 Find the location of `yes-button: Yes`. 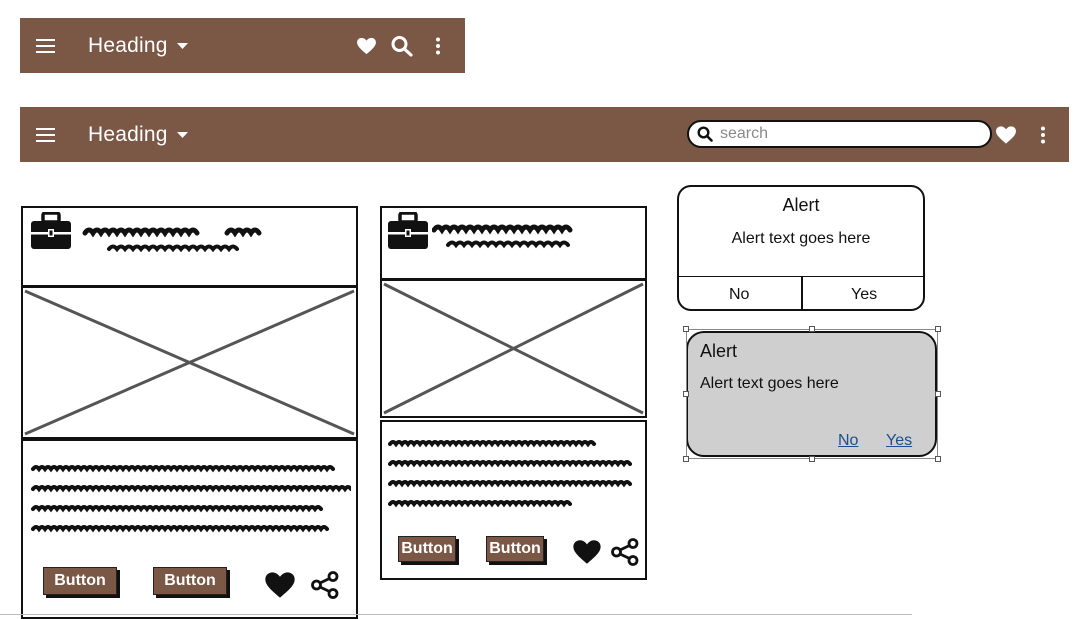

yes-button: Yes is located at coordinates (864, 295).